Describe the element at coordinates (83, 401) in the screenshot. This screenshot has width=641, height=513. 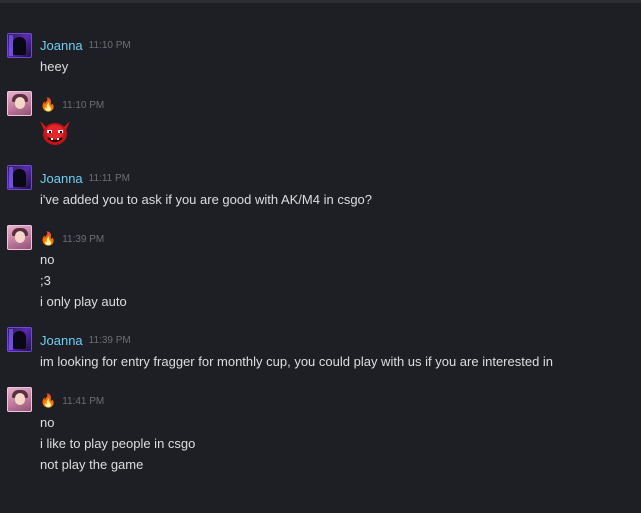
I see `timestamp: 11:41 PM` at that location.